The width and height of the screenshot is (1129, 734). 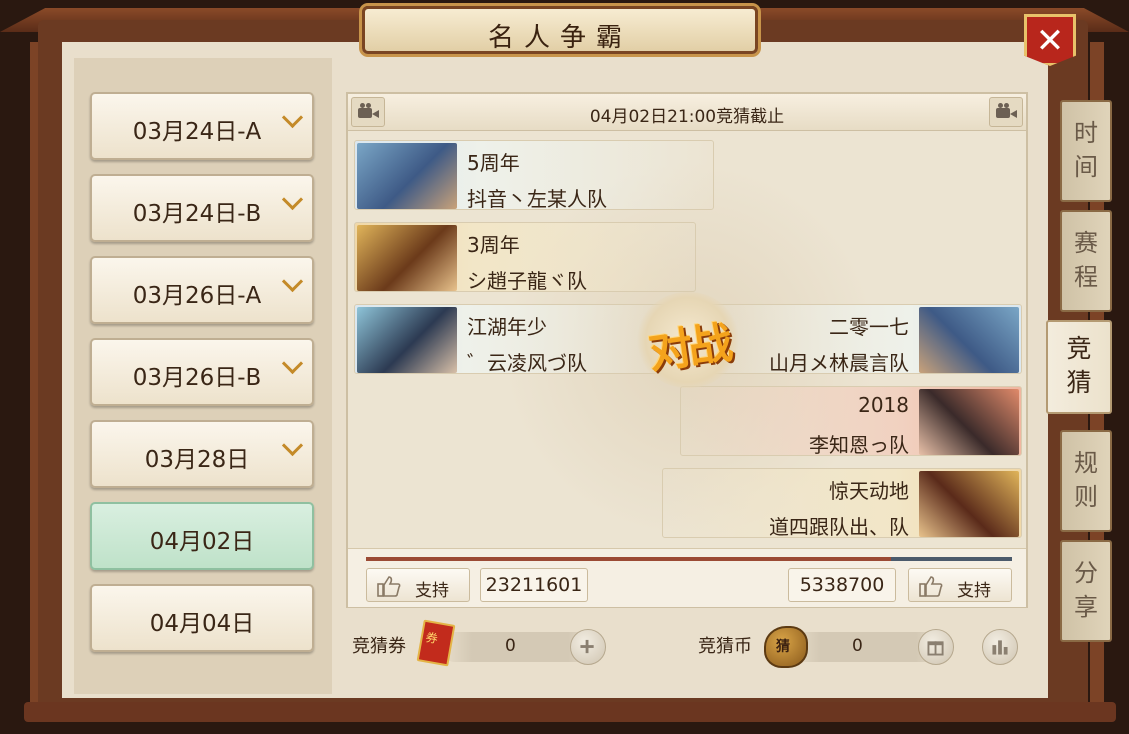 I want to click on date-label: 03月26日-B, so click(x=197, y=378).